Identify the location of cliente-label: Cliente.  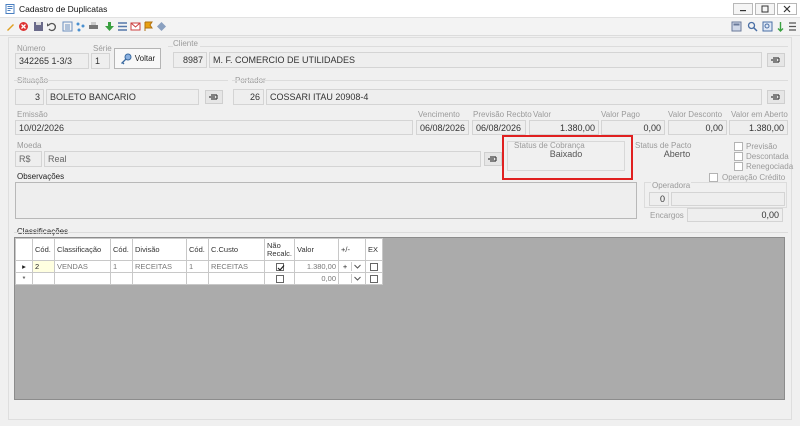
(186, 43).